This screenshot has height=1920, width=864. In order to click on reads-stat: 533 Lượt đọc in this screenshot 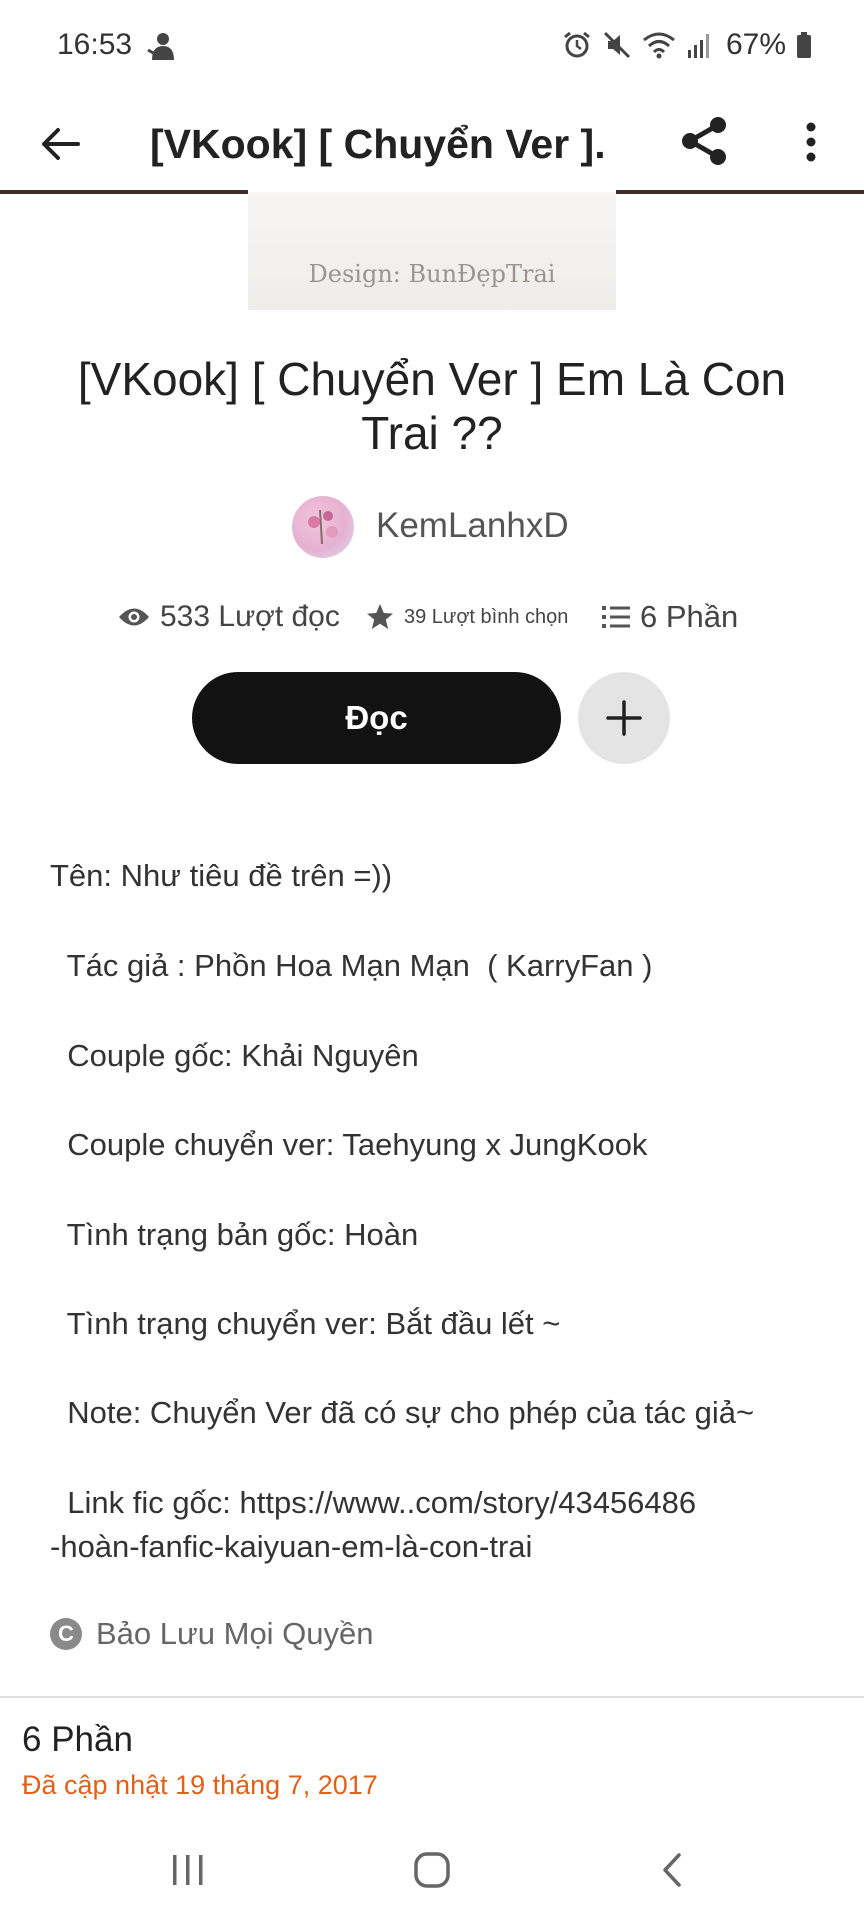, I will do `click(229, 617)`.